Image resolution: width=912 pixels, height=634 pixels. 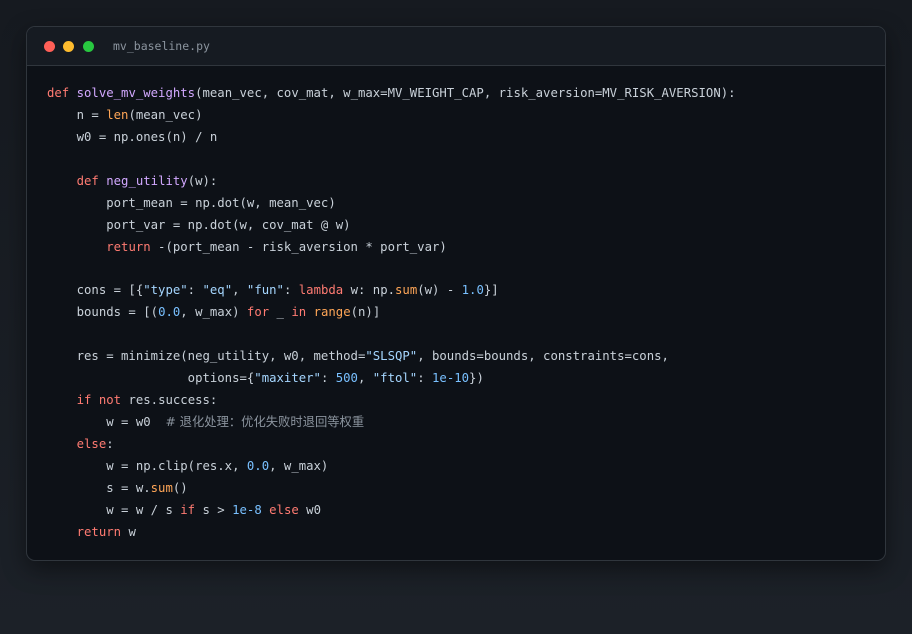 I want to click on code-number: 500, so click(x=346, y=378).